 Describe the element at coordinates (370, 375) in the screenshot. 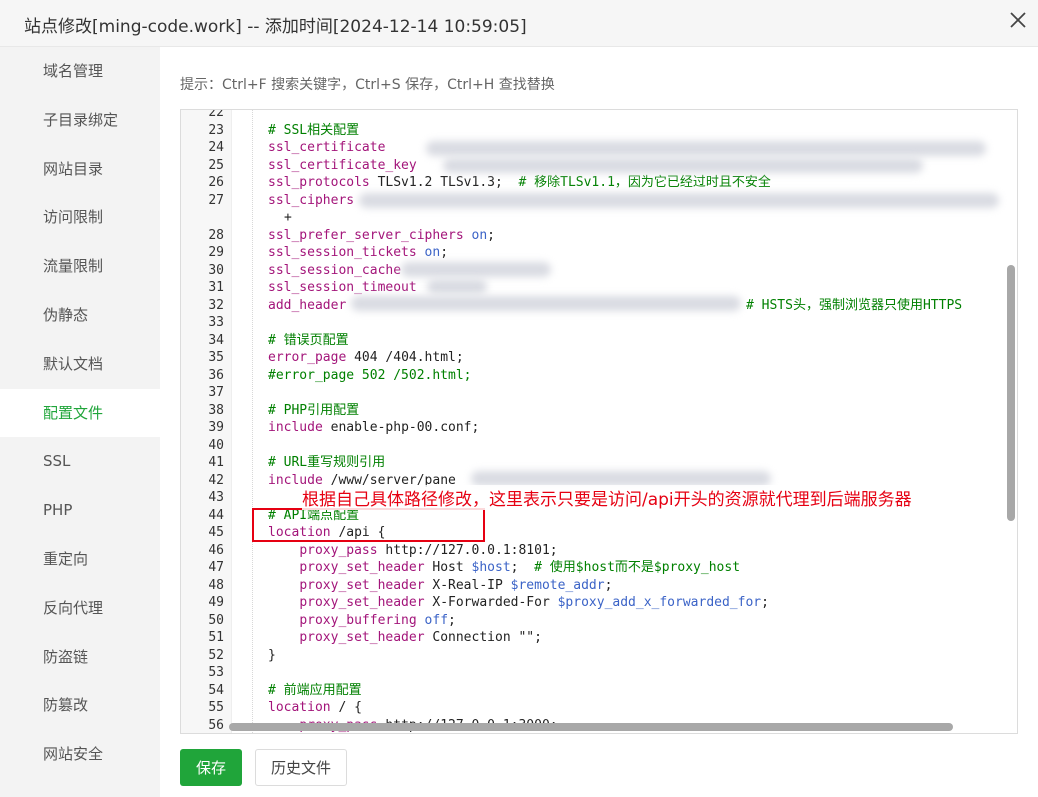

I see `line-code: #error_page 502 /502.html;` at that location.